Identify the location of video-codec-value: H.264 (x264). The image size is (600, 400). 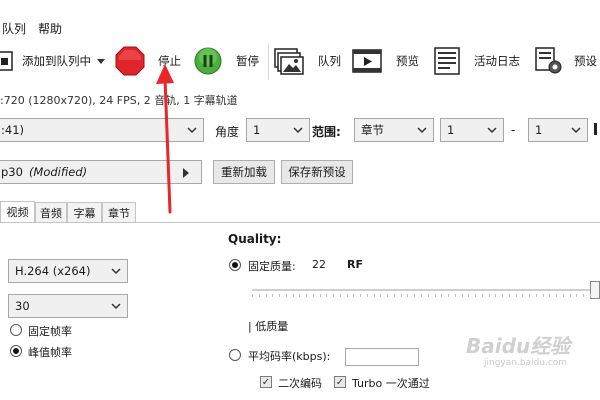
(53, 271).